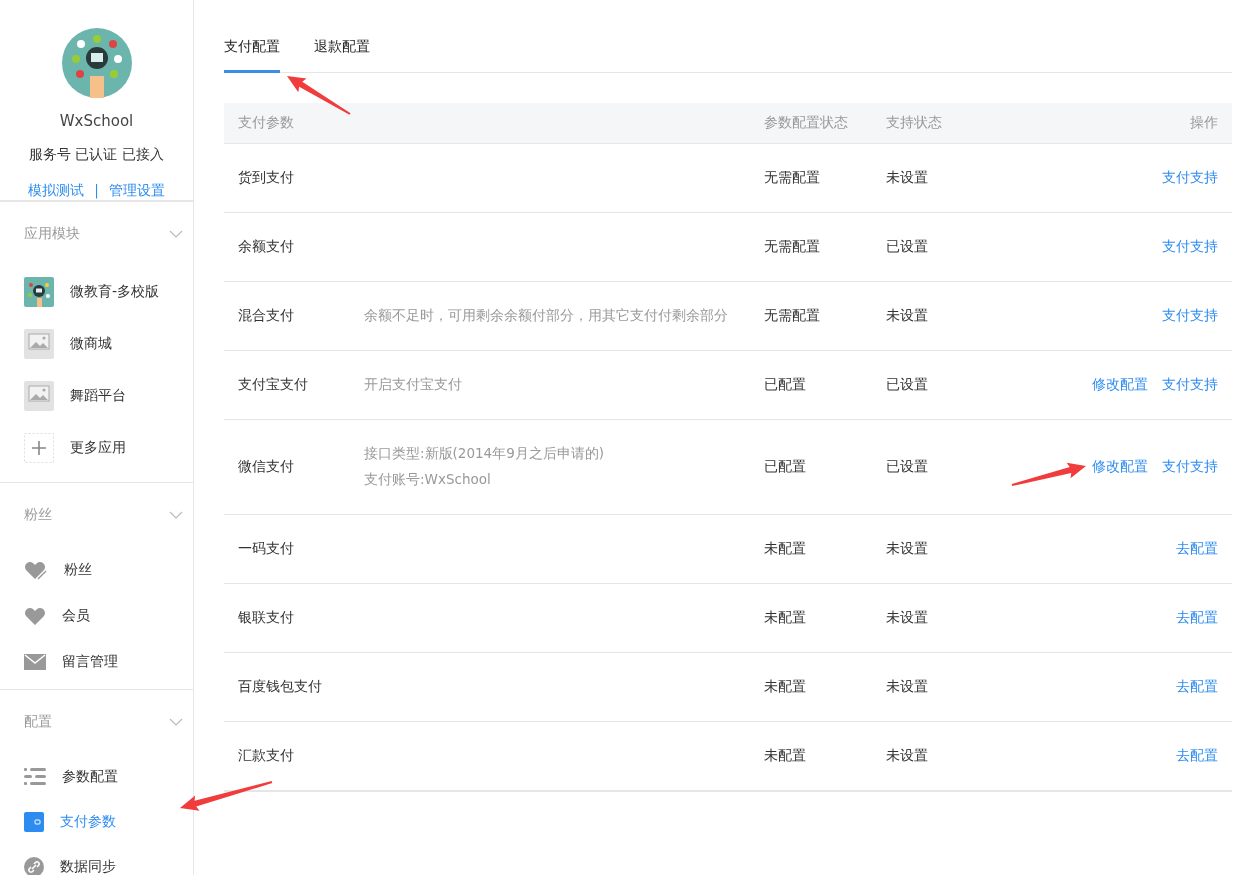  Describe the element at coordinates (342, 55) in the screenshot. I see `tab: 退款配置` at that location.